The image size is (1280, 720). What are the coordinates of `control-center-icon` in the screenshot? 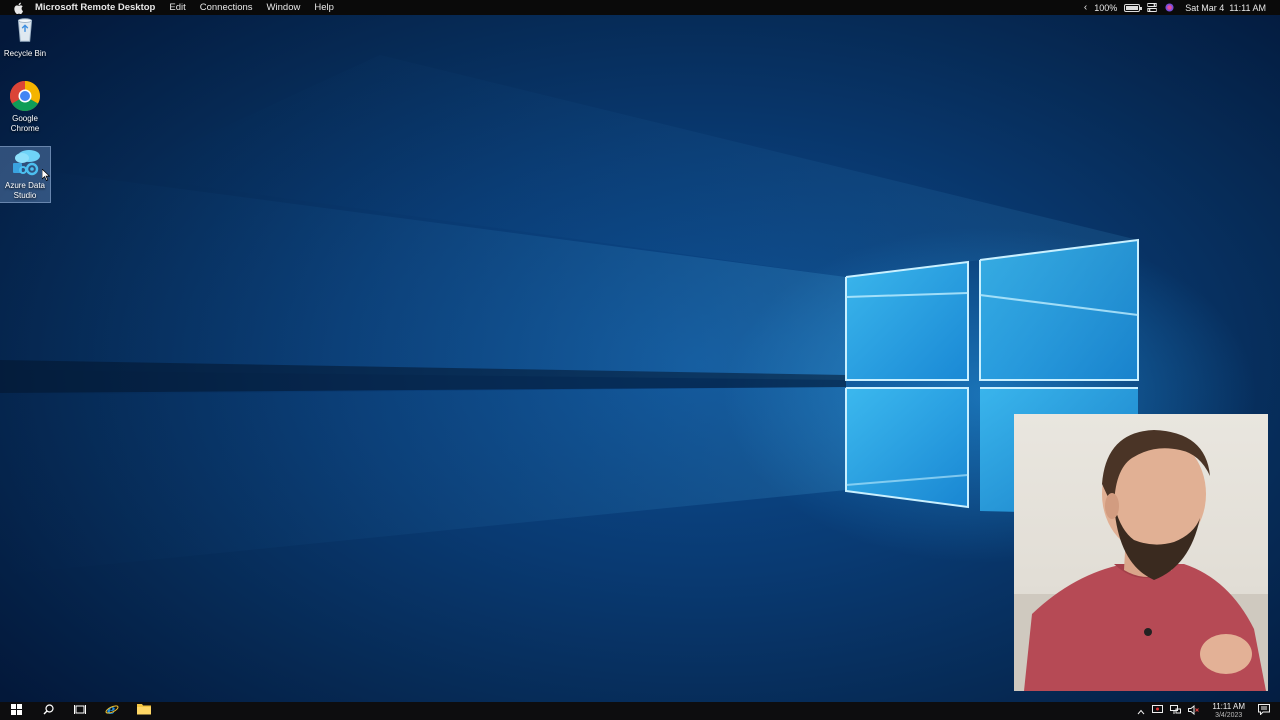 It's located at (1152, 8).